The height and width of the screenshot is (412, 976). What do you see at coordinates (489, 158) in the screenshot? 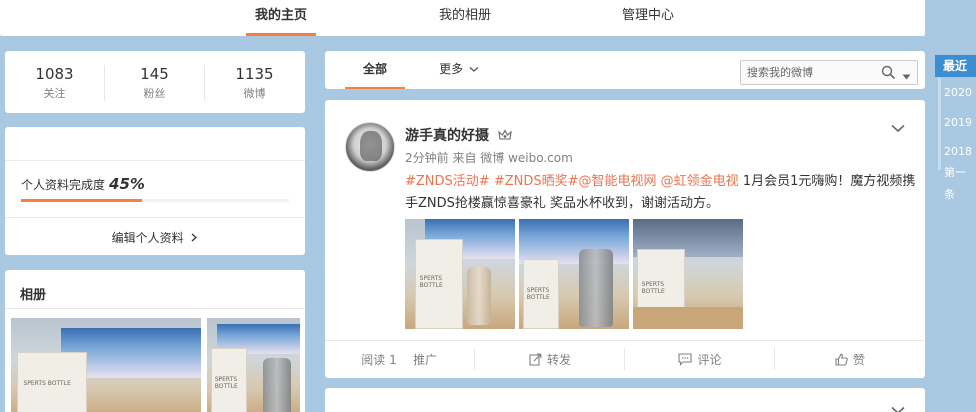
I see `post-meta: 2分钟前 来自 微博 weibo.com` at bounding box center [489, 158].